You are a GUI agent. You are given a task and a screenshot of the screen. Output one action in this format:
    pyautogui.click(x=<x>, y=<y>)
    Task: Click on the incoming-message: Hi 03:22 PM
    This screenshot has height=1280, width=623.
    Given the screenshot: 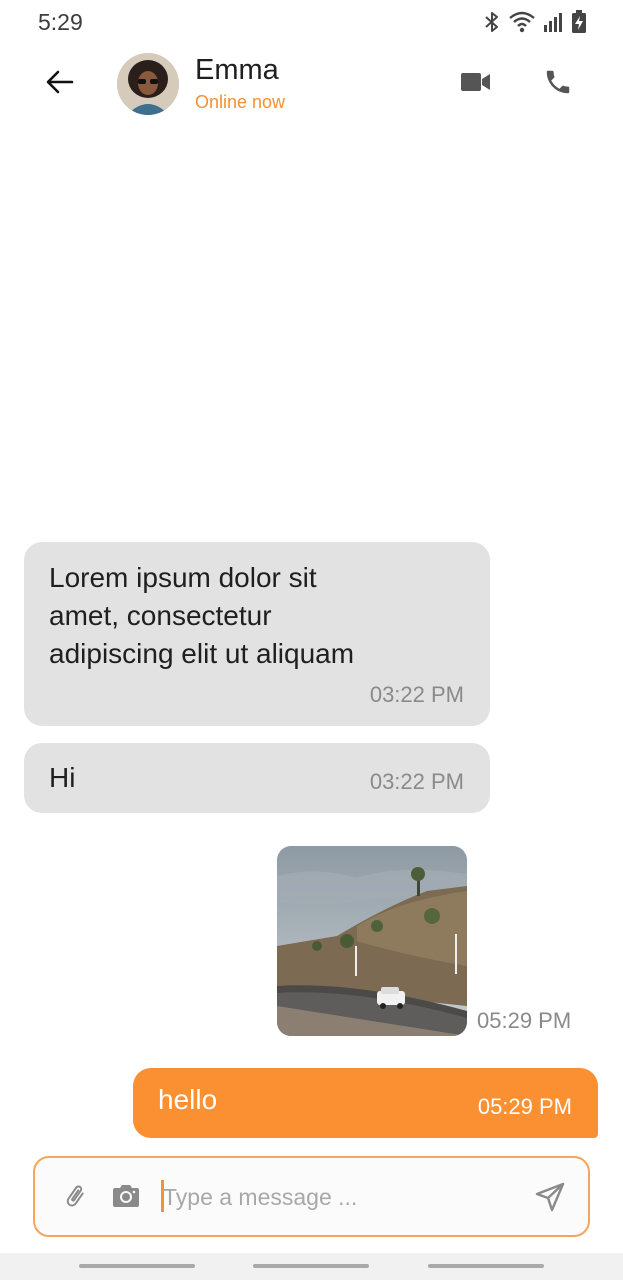 What is the action you would take?
    pyautogui.click(x=257, y=778)
    